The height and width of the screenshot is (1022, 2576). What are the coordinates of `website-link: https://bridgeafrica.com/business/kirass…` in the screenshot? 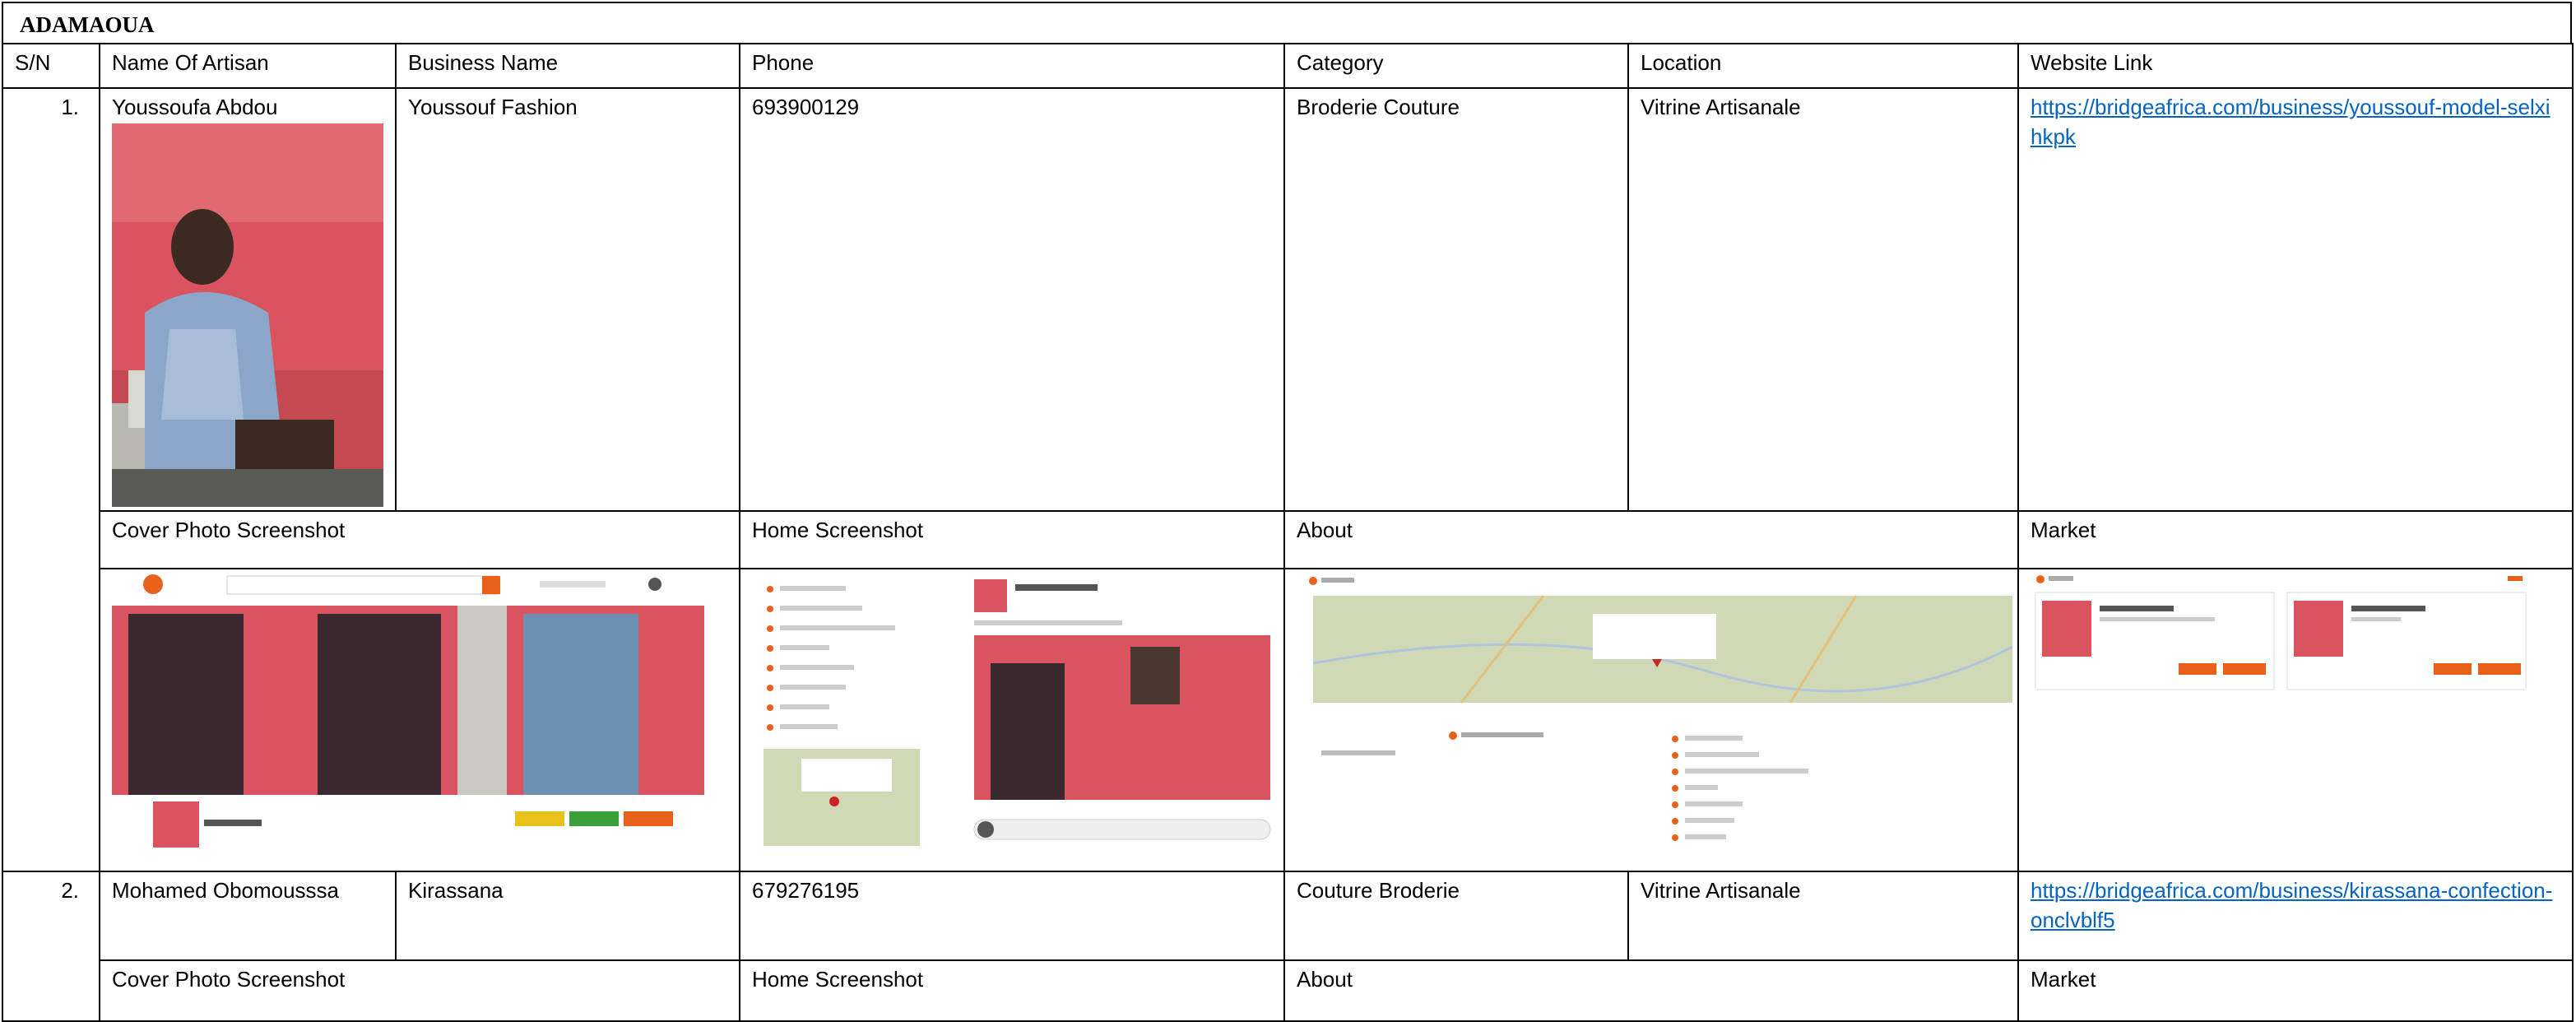 It's located at (2291, 905).